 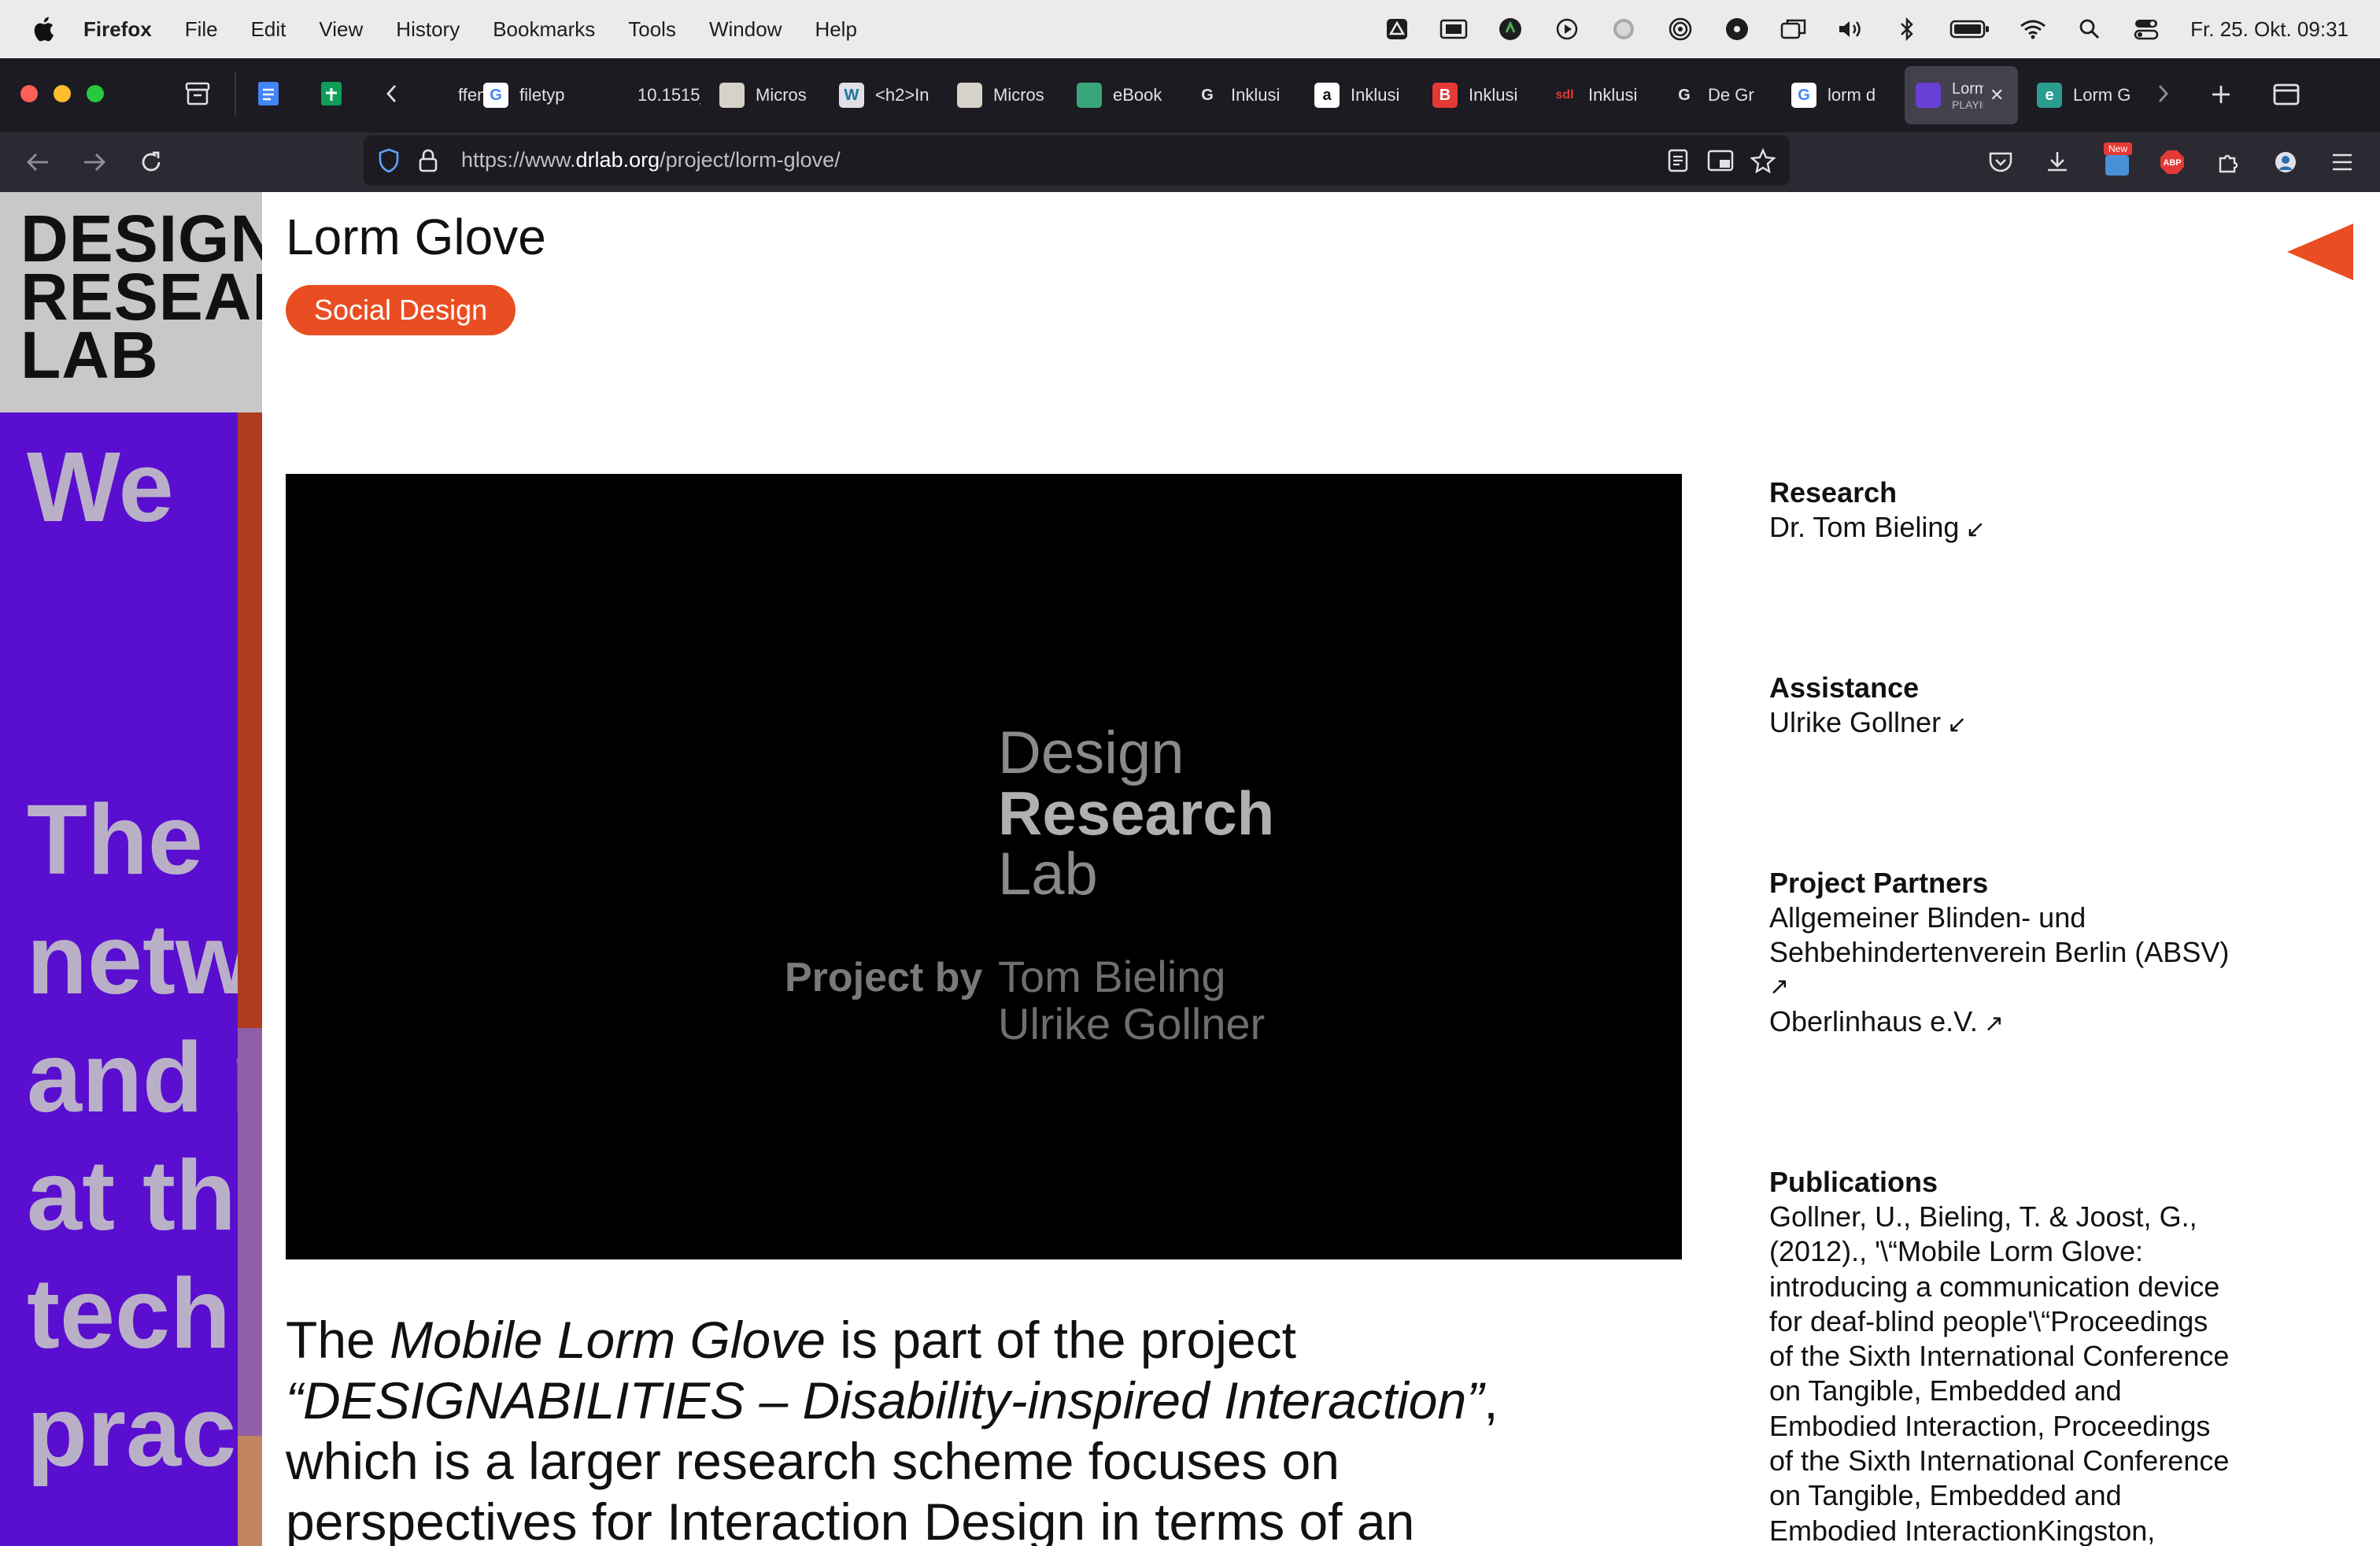 I want to click on fan-icon, so click(x=1737, y=29).